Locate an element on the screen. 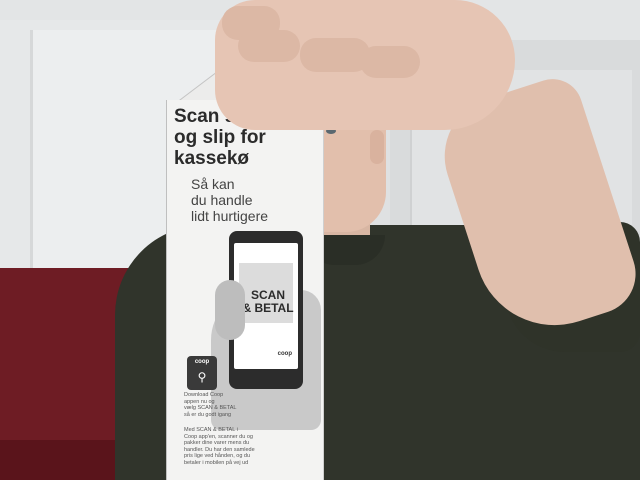 The image size is (640, 480). carton-subline: Så kan du handle lidt hurtigere is located at coordinates (230, 200).